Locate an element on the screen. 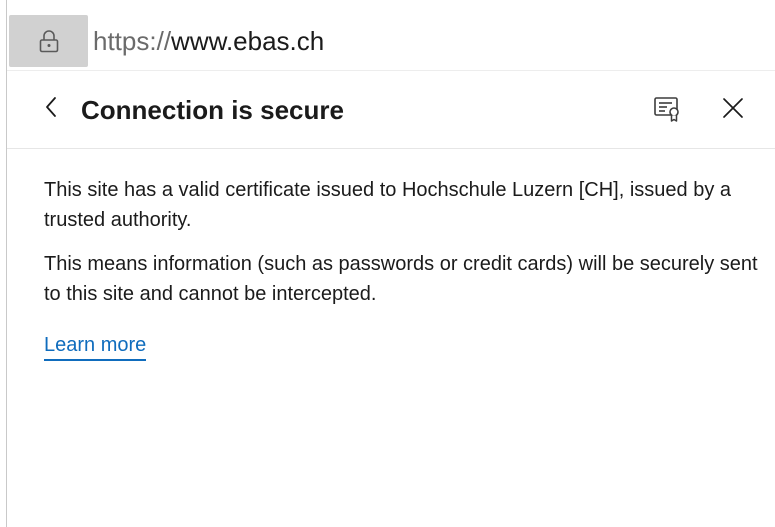 The height and width of the screenshot is (527, 775). address-url: https://www.ebas.ch is located at coordinates (208, 41).